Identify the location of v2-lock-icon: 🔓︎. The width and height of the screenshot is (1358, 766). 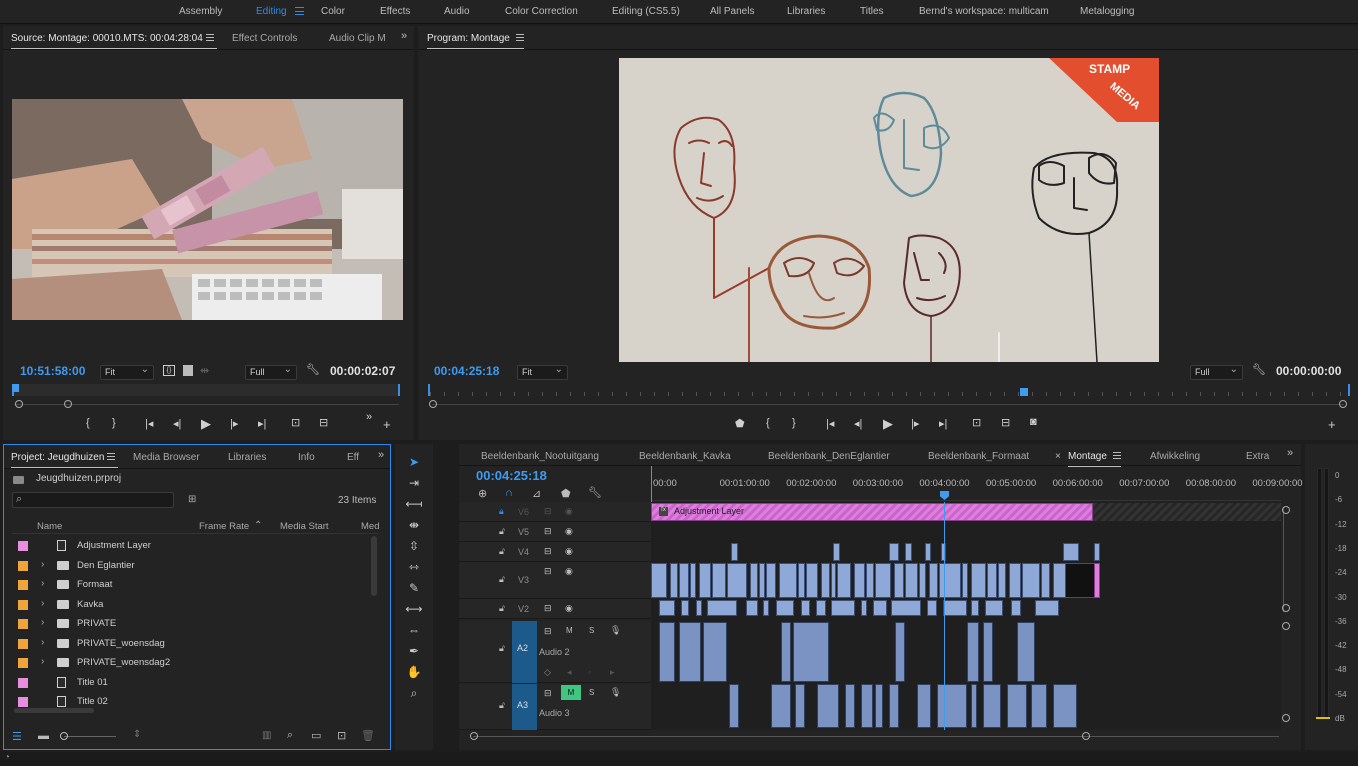
(502, 608).